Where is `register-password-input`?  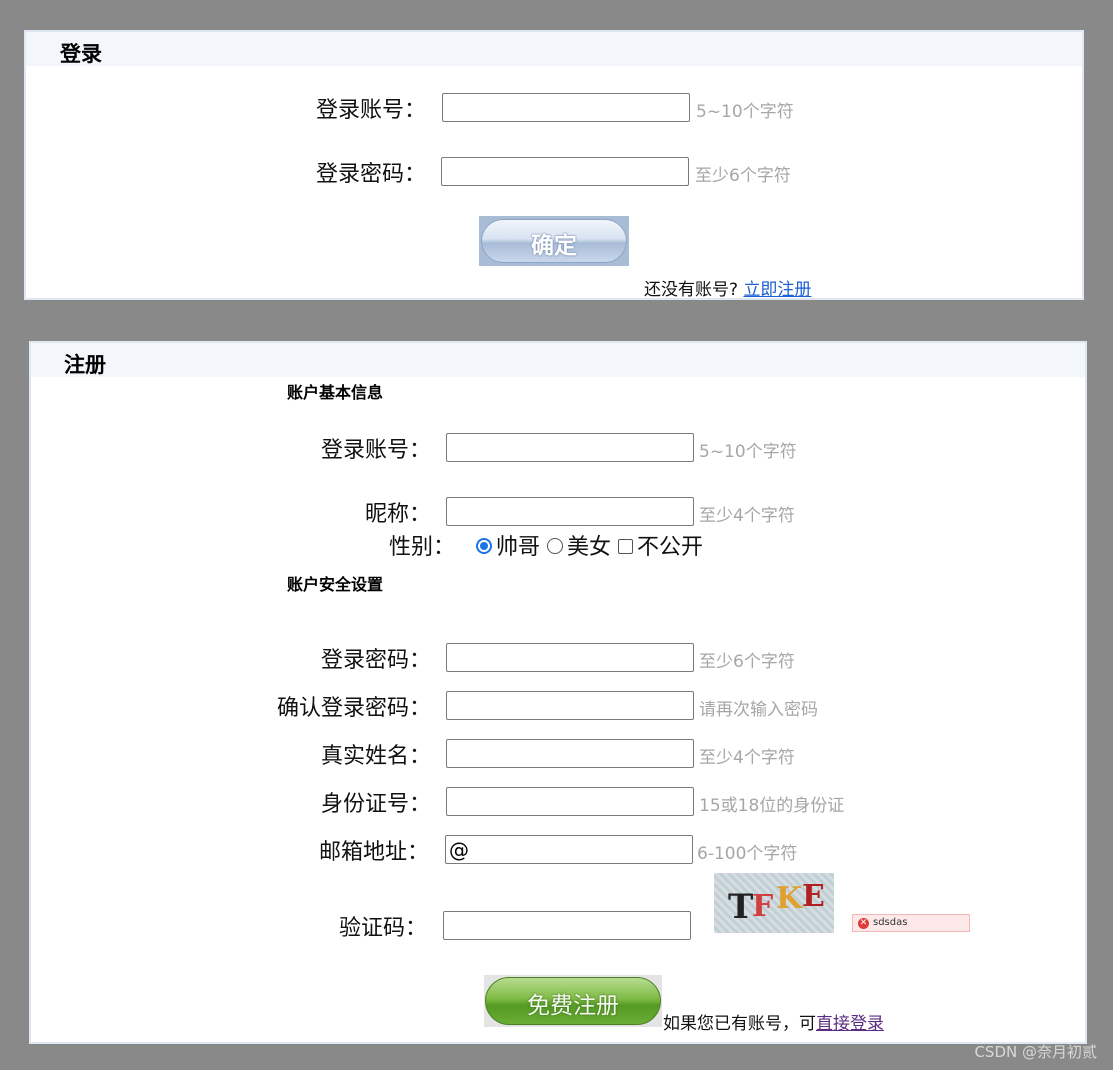 register-password-input is located at coordinates (570, 657).